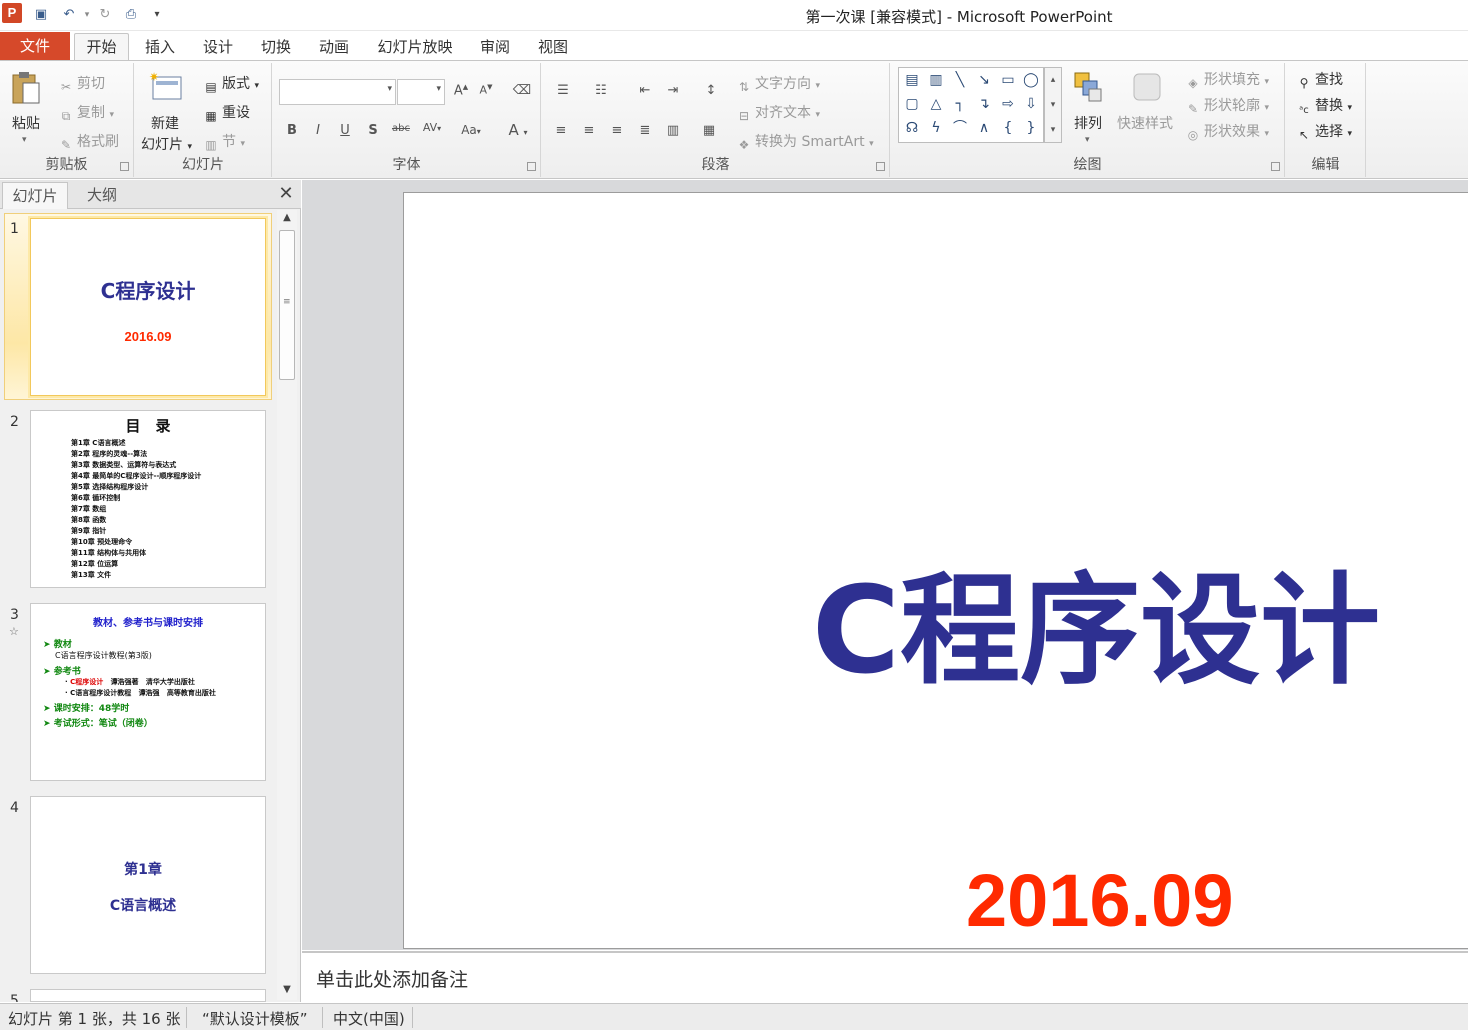 This screenshot has width=1468, height=1030. What do you see at coordinates (553, 47) in the screenshot?
I see `tab-view: 视图` at bounding box center [553, 47].